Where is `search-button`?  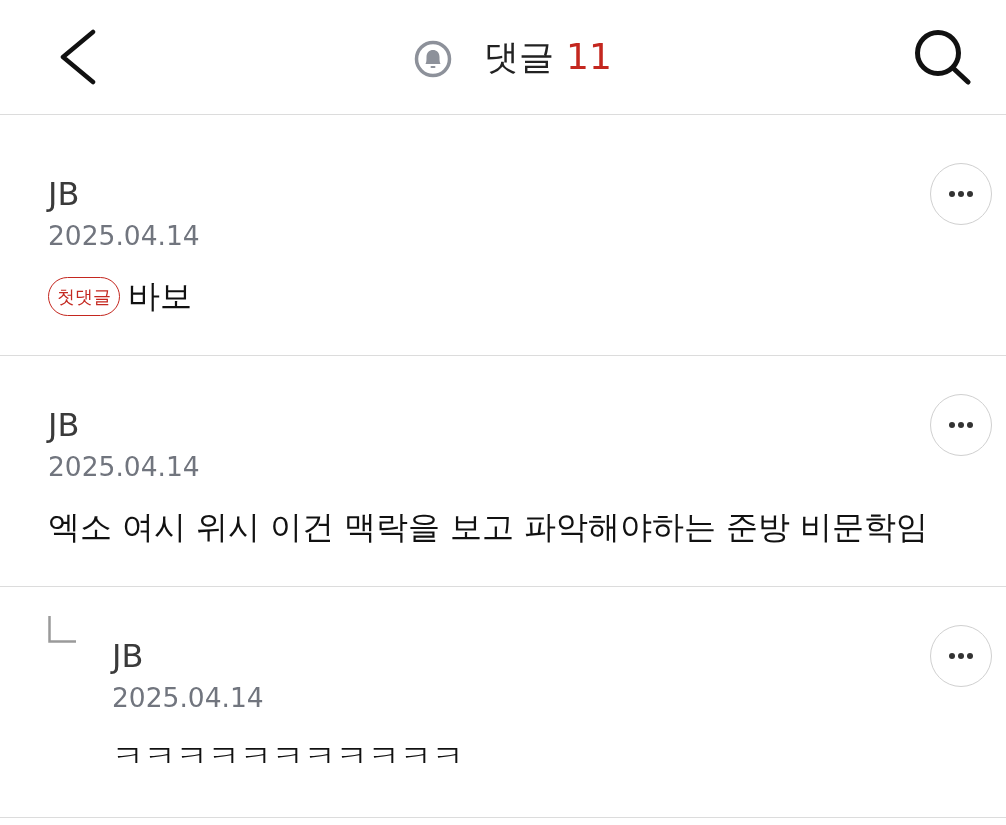 search-button is located at coordinates (943, 57).